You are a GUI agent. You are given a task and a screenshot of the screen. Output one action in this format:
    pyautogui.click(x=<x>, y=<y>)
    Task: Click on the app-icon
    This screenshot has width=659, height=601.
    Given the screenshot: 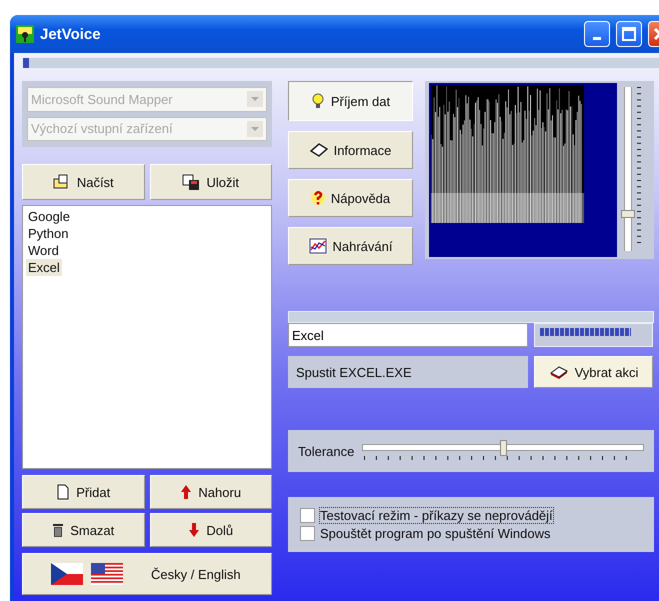 What is the action you would take?
    pyautogui.click(x=25, y=34)
    